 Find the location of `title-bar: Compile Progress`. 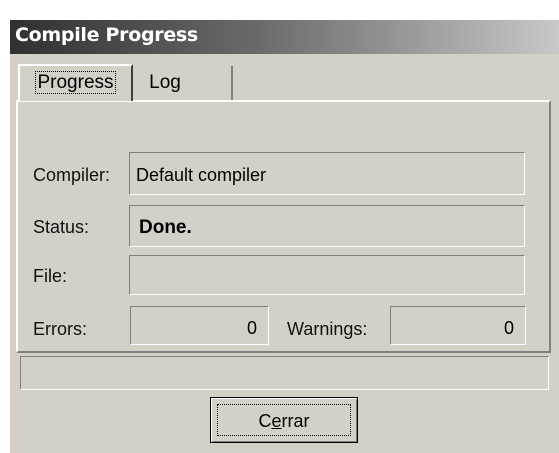

title-bar: Compile Progress is located at coordinates (284, 37).